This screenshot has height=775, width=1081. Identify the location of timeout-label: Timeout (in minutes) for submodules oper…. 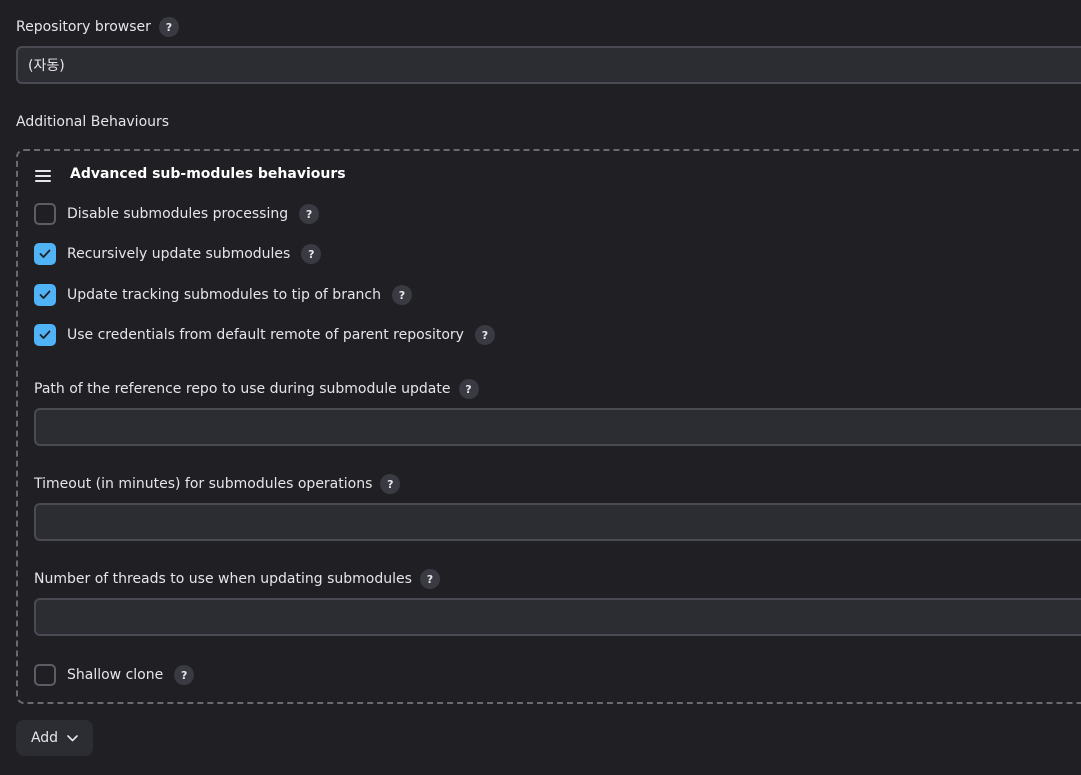
(203, 484).